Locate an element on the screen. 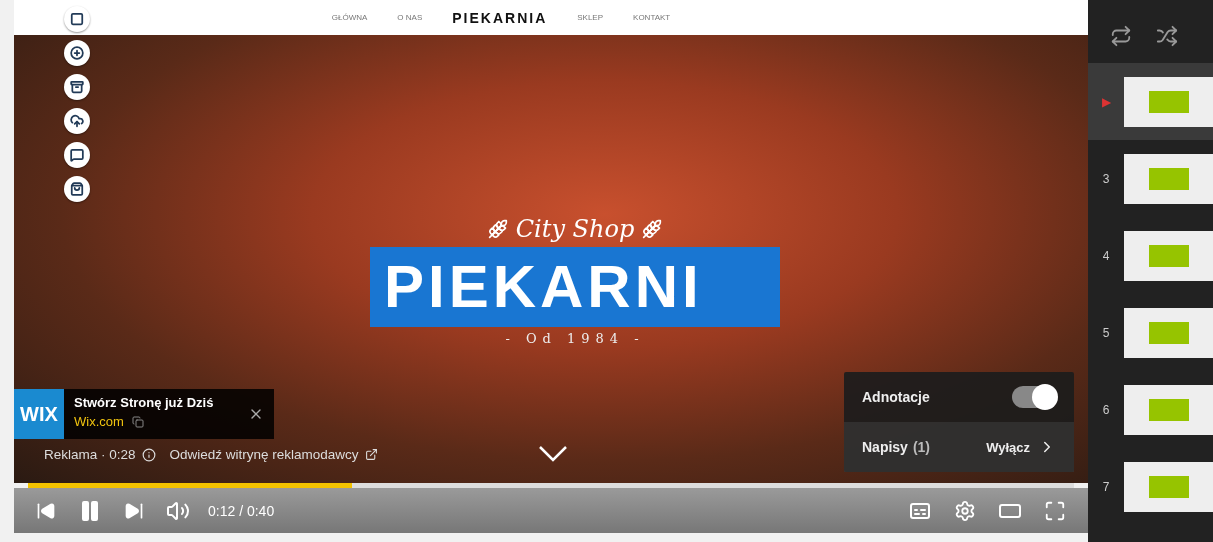  cloud-upload-icon is located at coordinates (77, 121).